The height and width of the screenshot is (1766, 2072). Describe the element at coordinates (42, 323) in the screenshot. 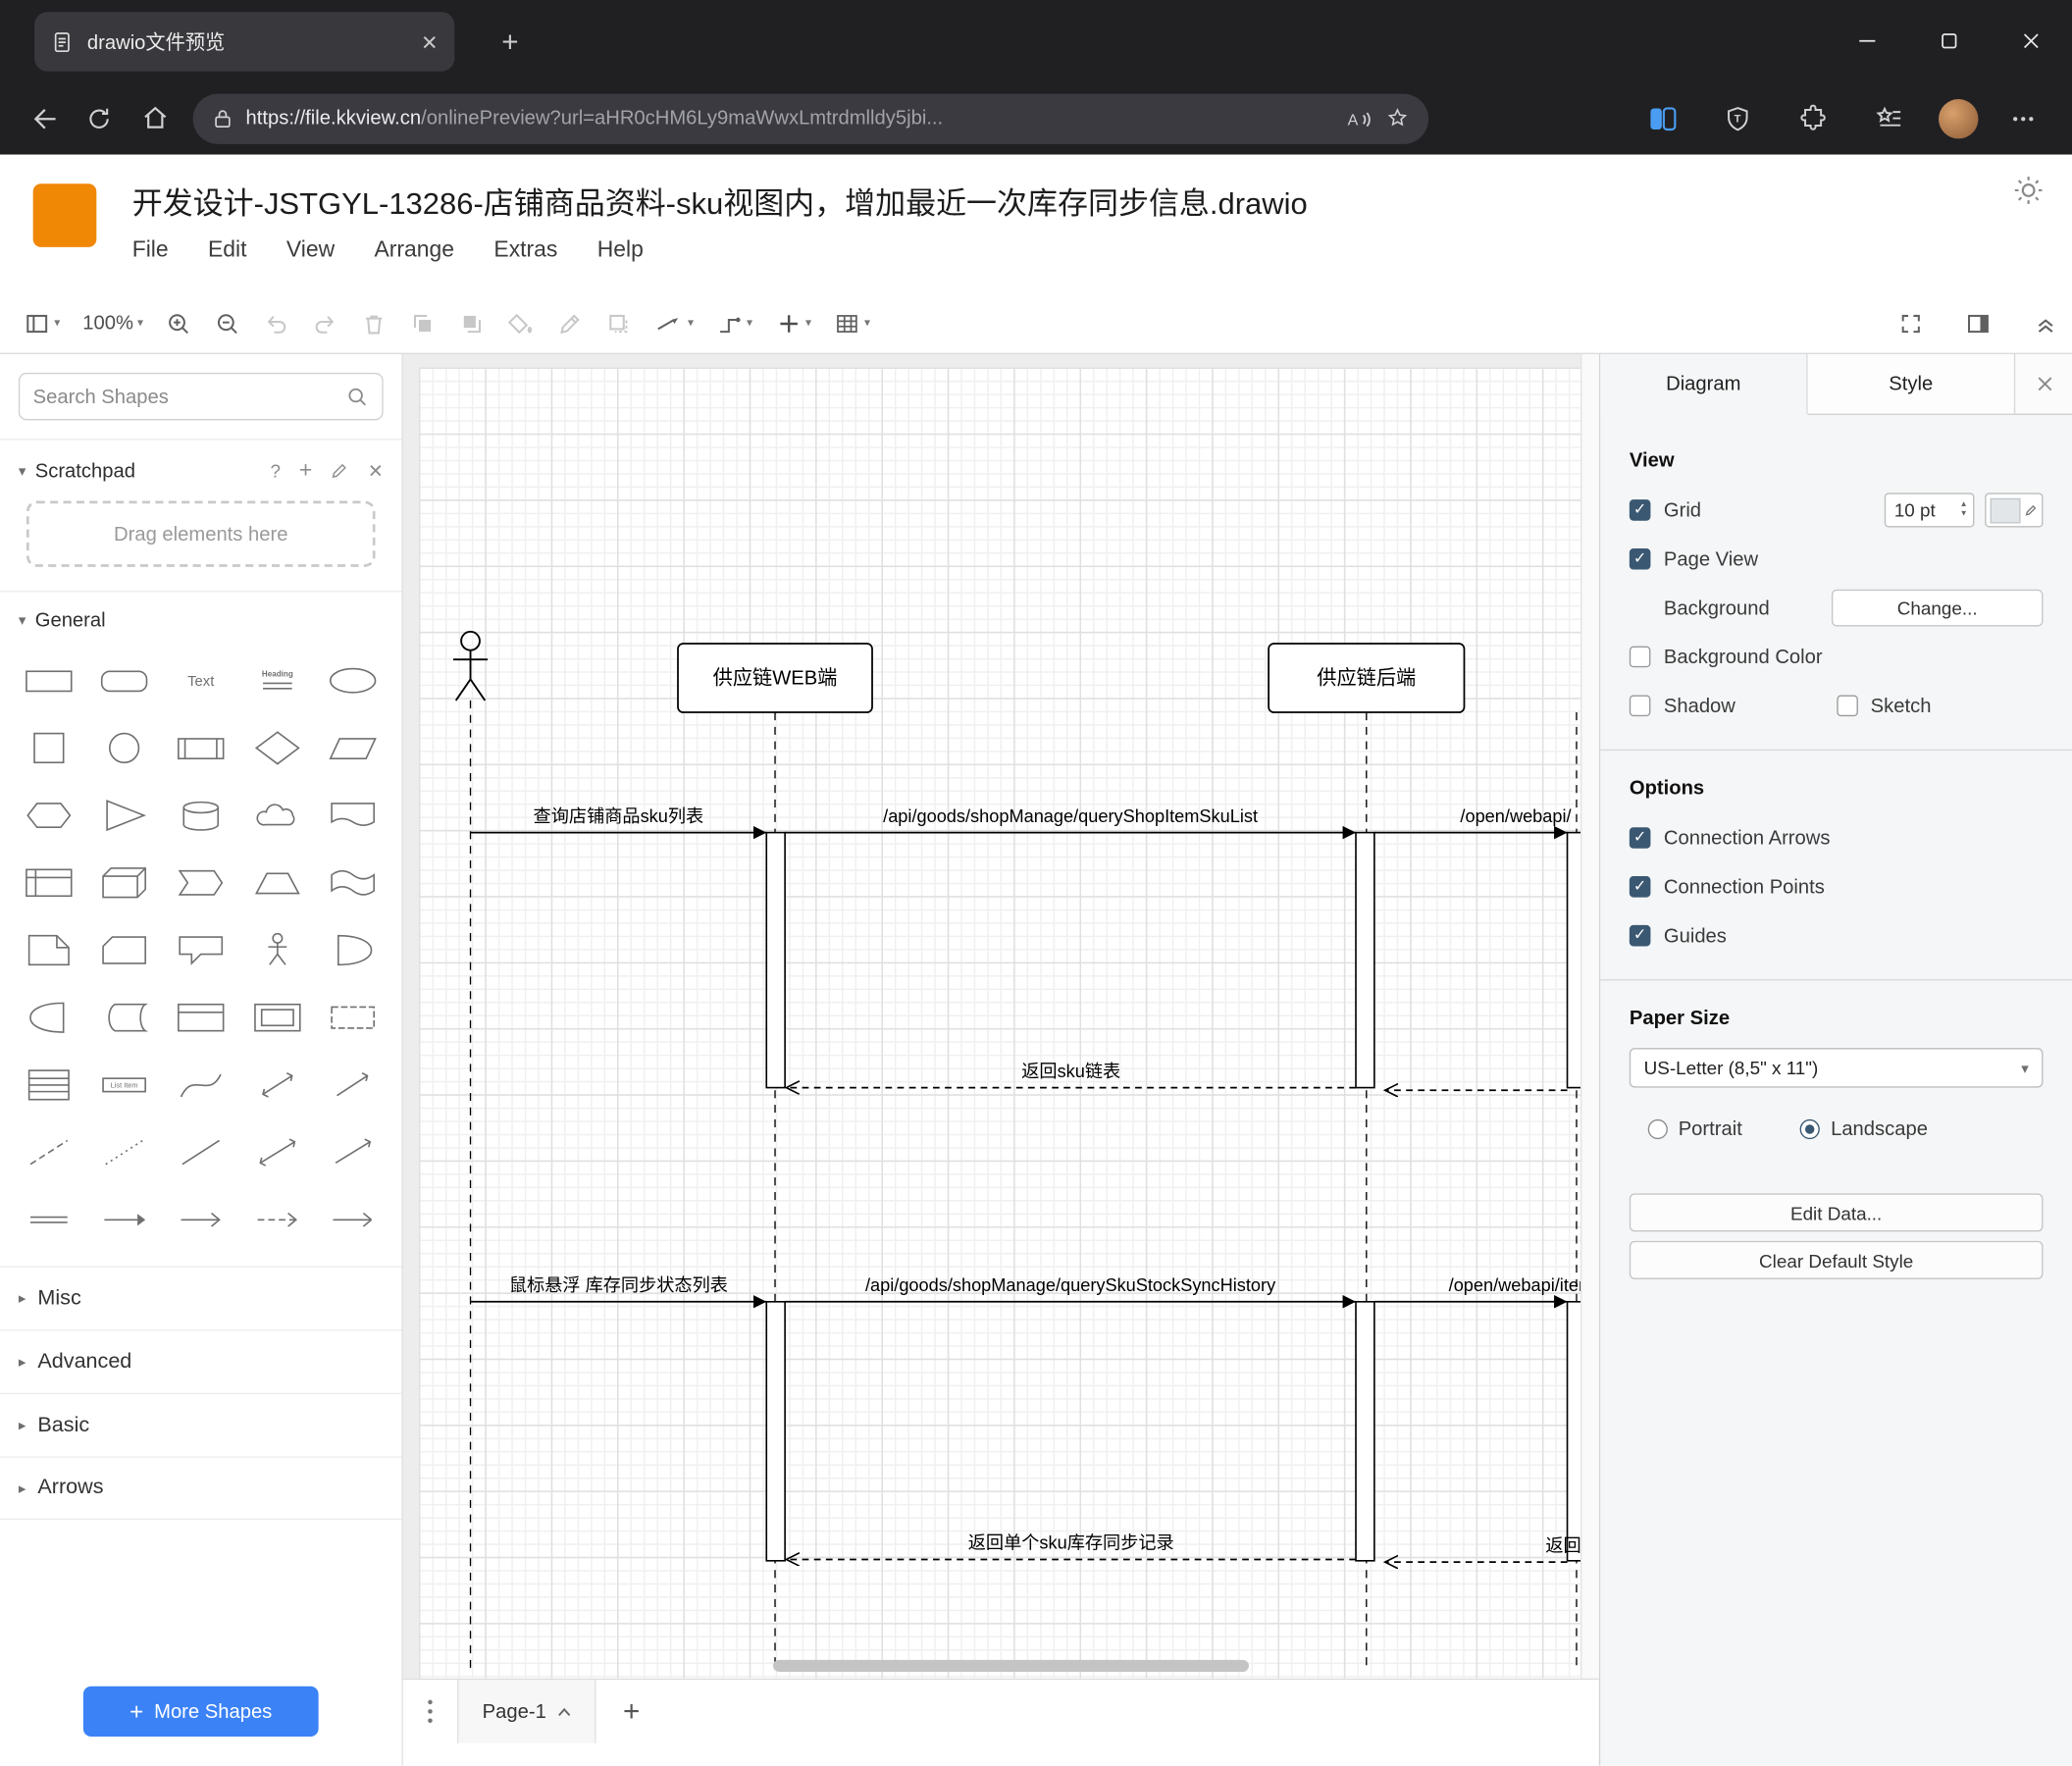

I see `view-pages-button: ▾` at that location.